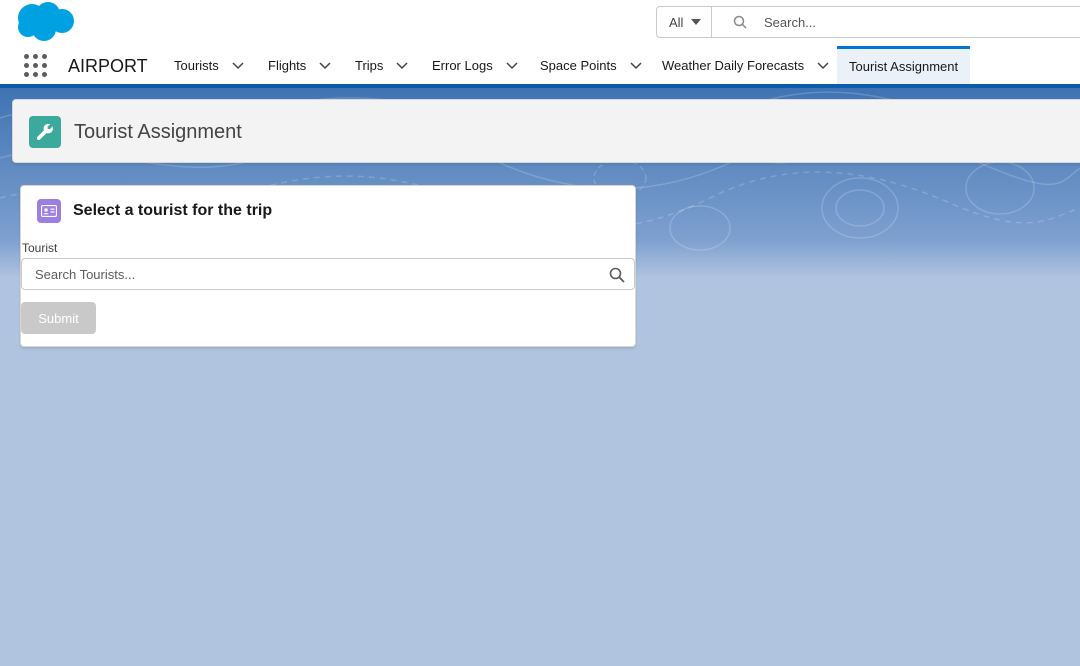  I want to click on tourist-field-label: Tourist, so click(40, 248).